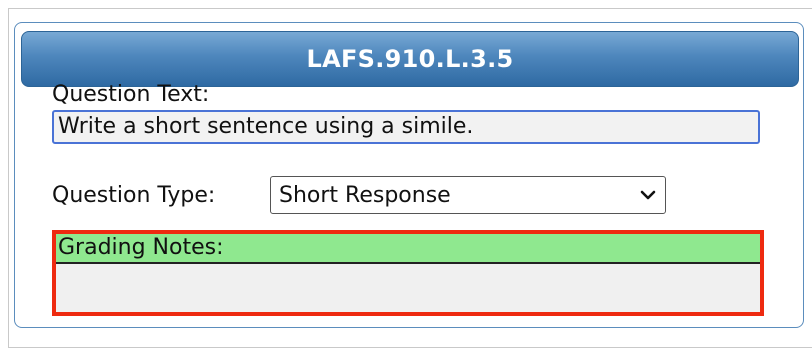  Describe the element at coordinates (648, 195) in the screenshot. I see `chevron-down-icon` at that location.